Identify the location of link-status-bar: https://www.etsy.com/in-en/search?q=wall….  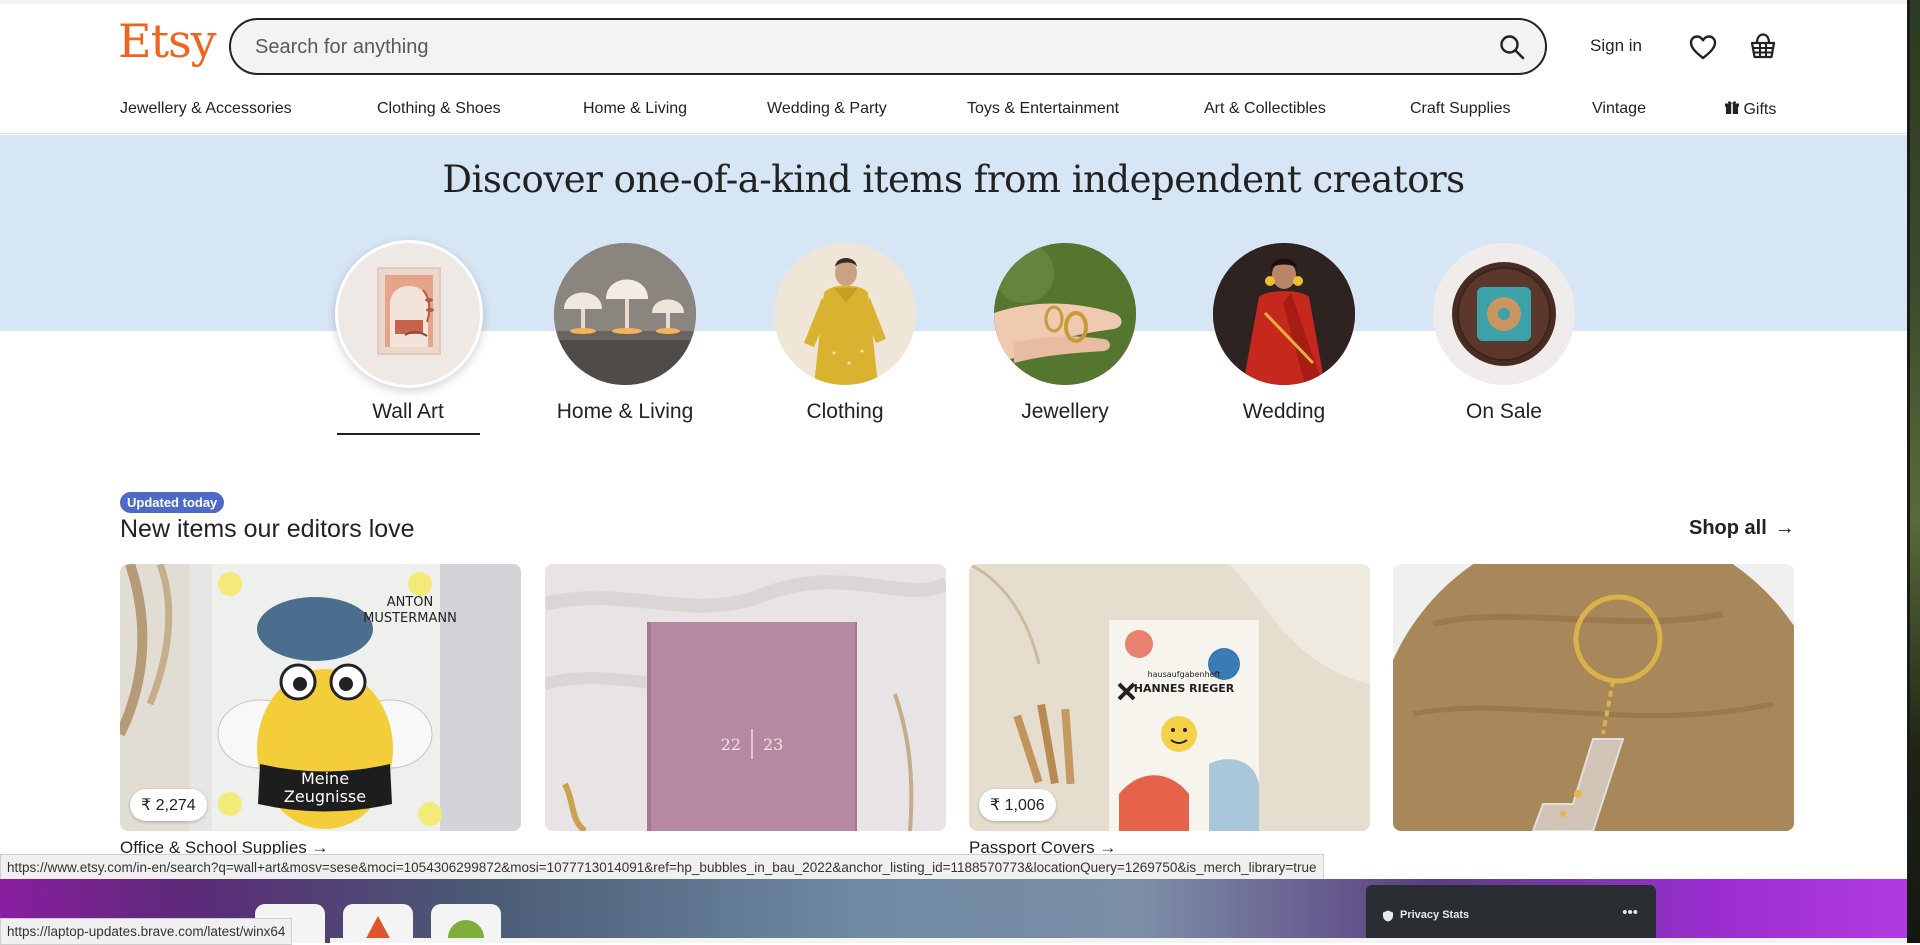
(662, 867).